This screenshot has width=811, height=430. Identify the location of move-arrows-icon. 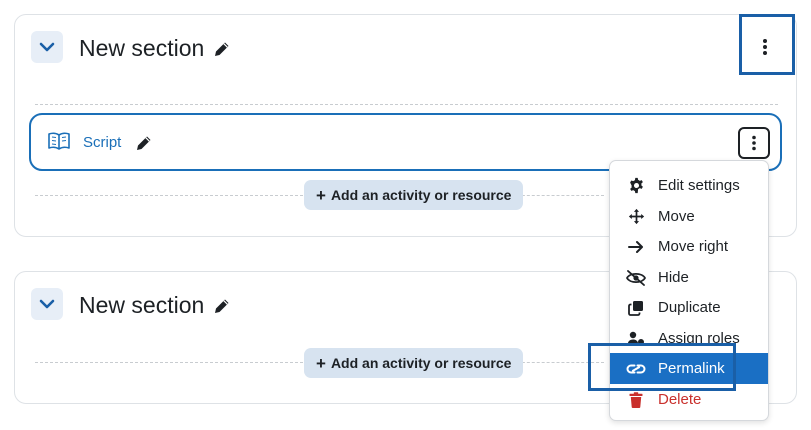
(636, 217).